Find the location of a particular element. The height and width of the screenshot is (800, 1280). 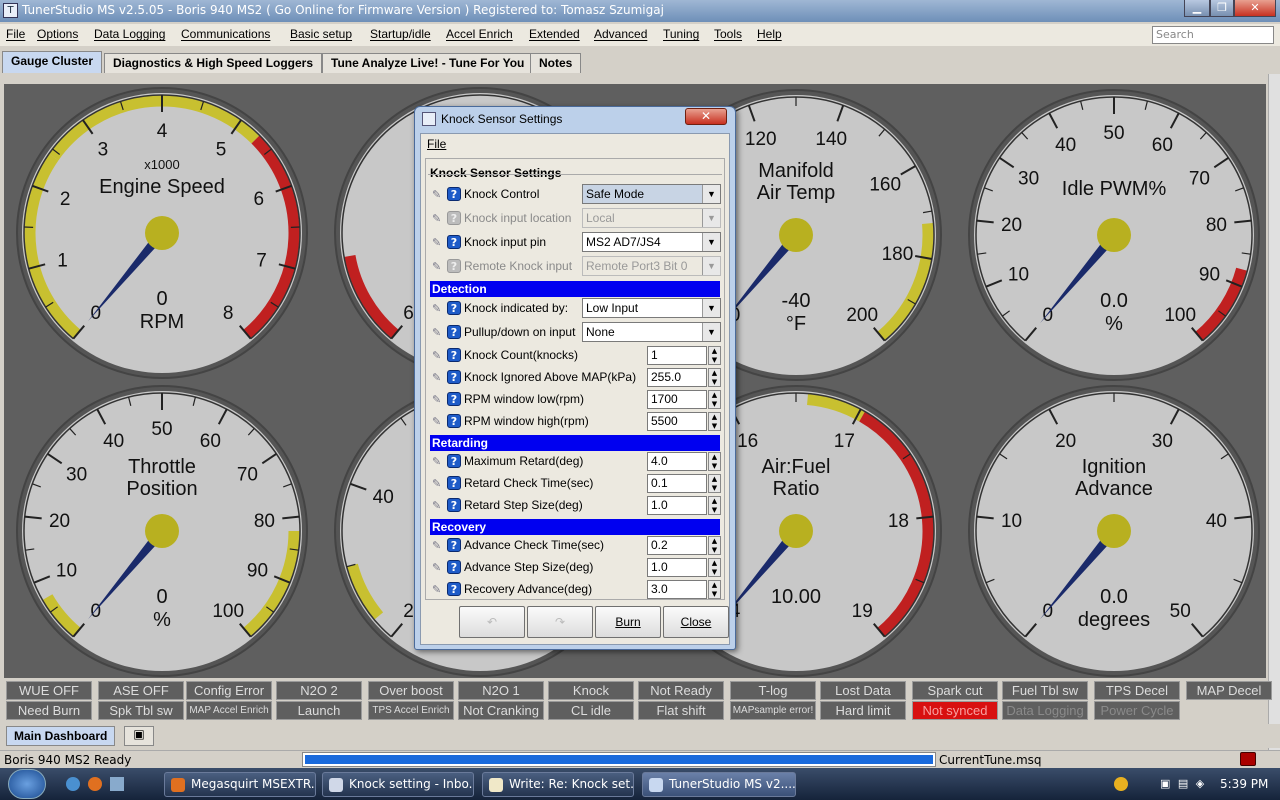

tab-main-dashboard: Main Dashboard is located at coordinates (61, 736).